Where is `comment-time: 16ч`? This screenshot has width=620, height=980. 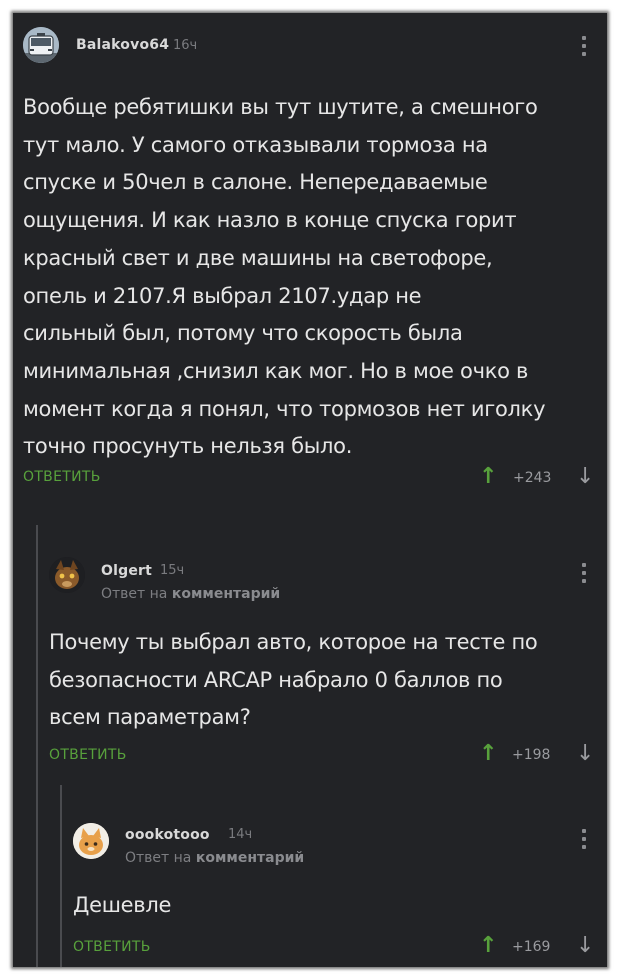
comment-time: 16ч is located at coordinates (185, 45).